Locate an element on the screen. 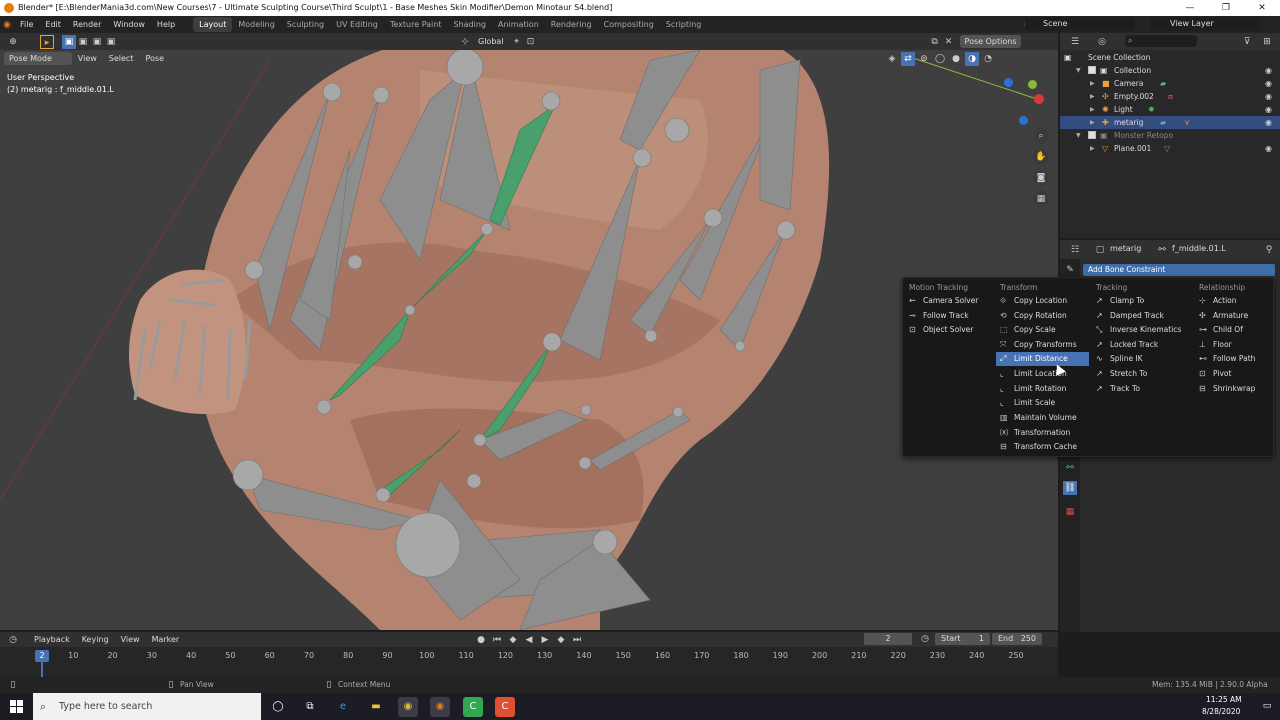 Image resolution: width=1280 pixels, height=720 pixels. pose-options-dropdown: Pose Options is located at coordinates (990, 41).